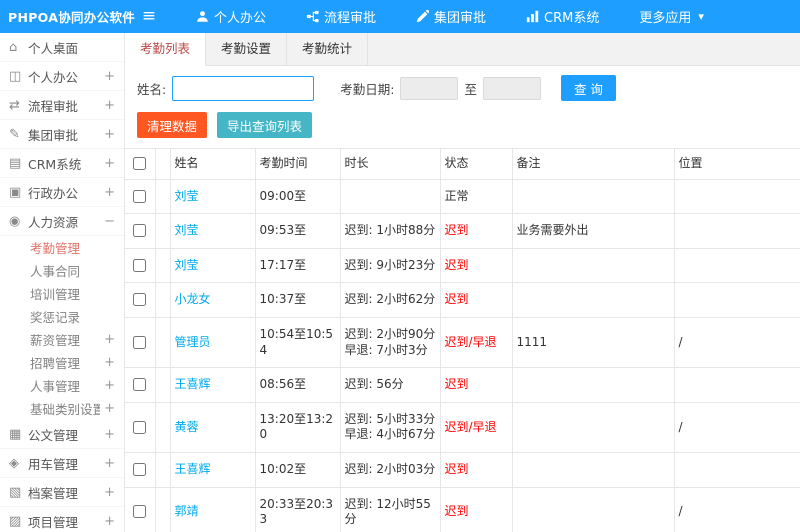 The width and height of the screenshot is (800, 532). I want to click on nav-label: 集团审批, so click(460, 18).